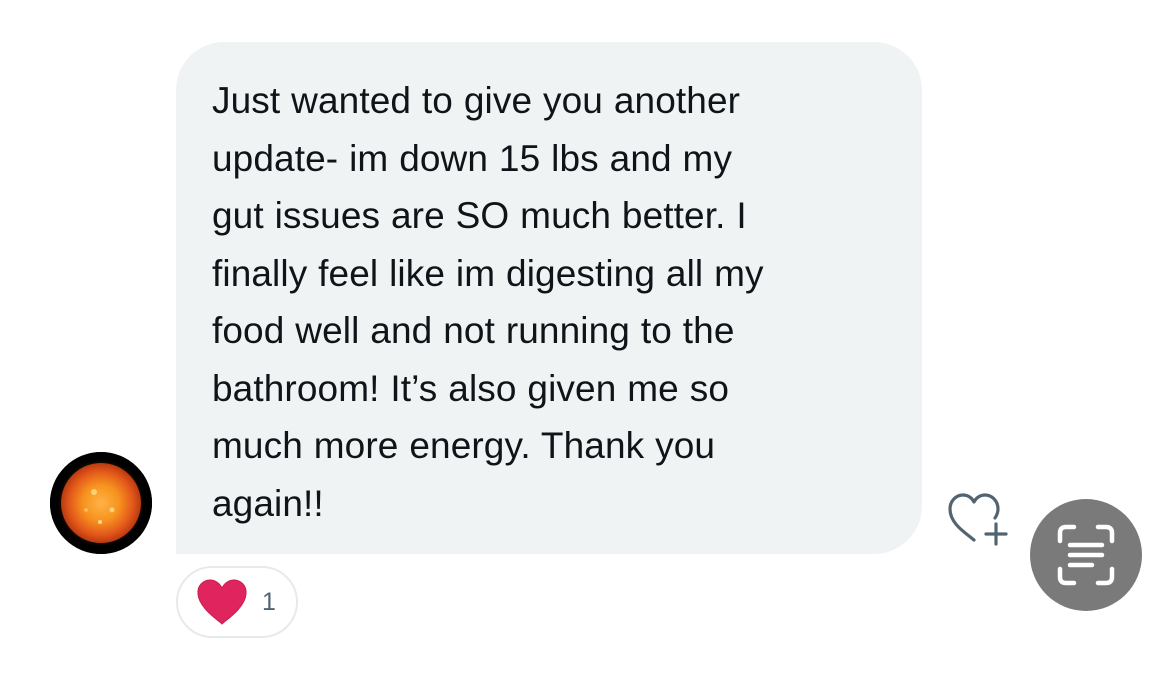  Describe the element at coordinates (464, 445) in the screenshot. I see `message-line: much more energy. Thank you` at that location.